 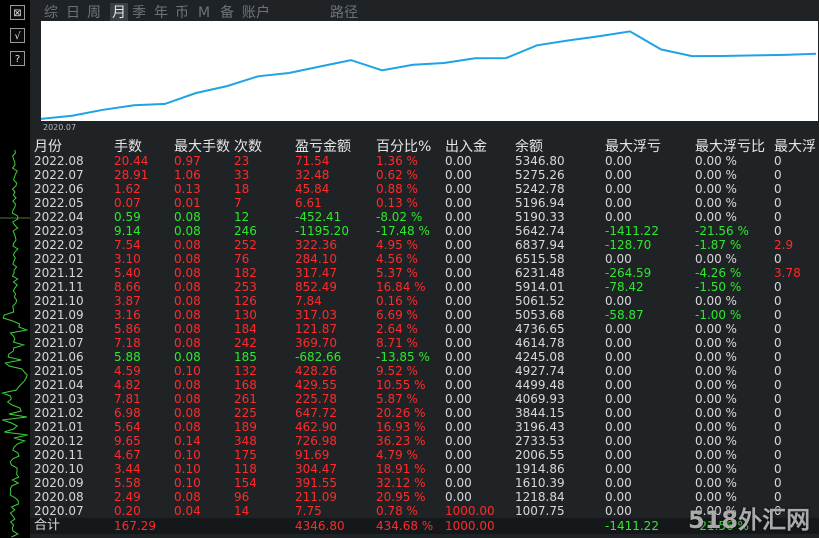 What do you see at coordinates (397, 175) in the screenshot?
I see `cell-pct: 0.62 %` at bounding box center [397, 175].